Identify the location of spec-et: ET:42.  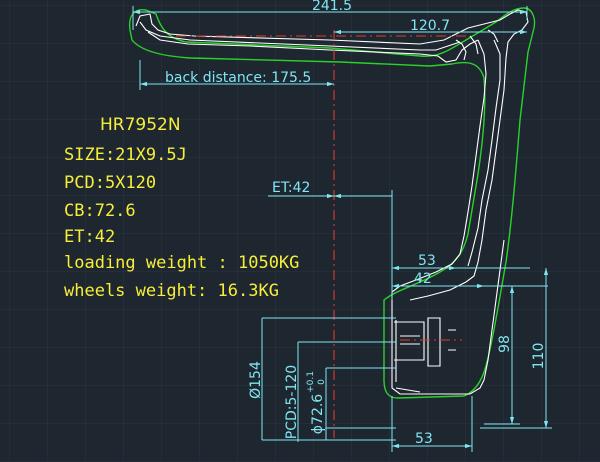
(89, 237).